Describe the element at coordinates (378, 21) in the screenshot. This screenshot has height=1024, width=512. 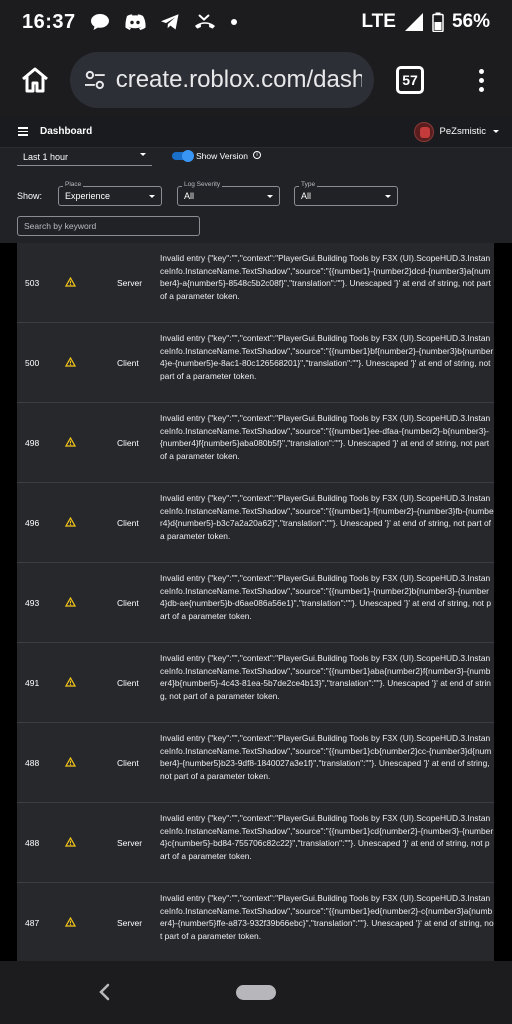
I see `network-type: LTE` at that location.